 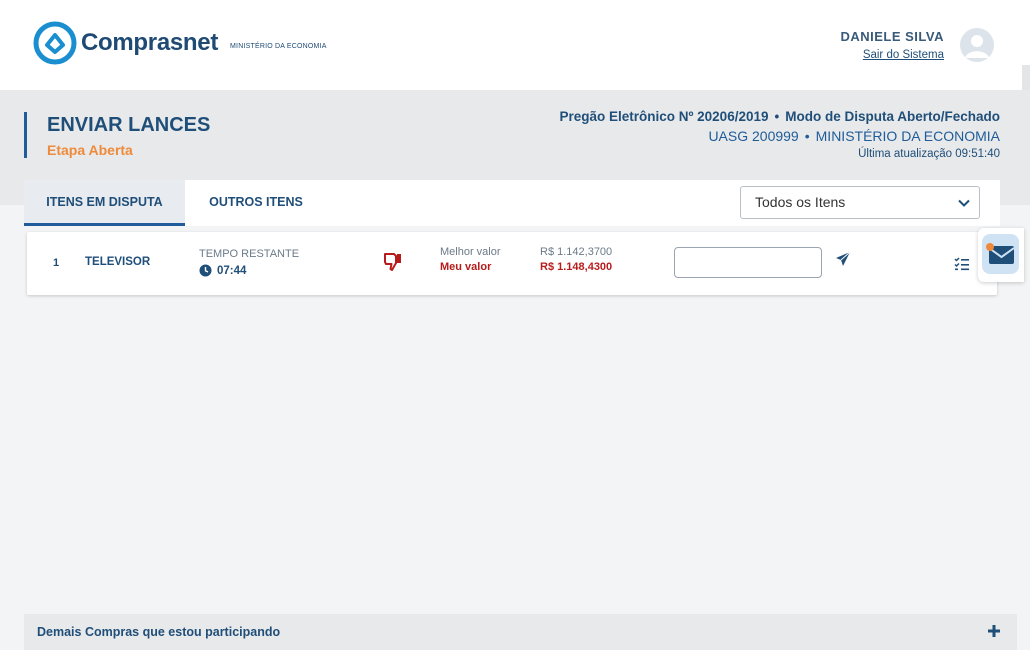 I want to click on items-filter-select: Todos os Itens, so click(x=860, y=202).